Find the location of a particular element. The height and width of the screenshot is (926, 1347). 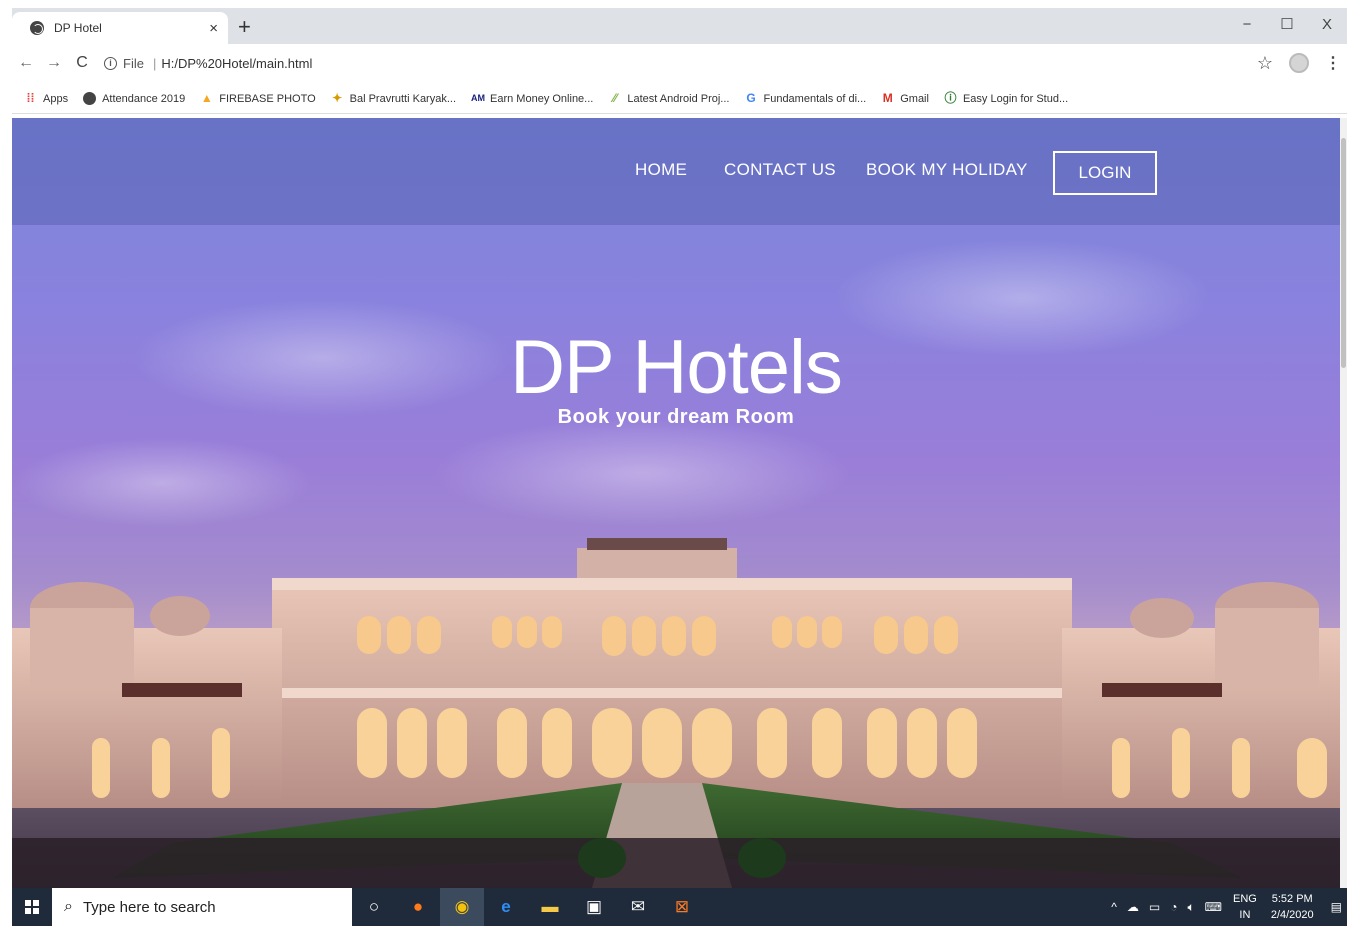

taskbar-search: ⌕ Type here to search is located at coordinates (202, 907).